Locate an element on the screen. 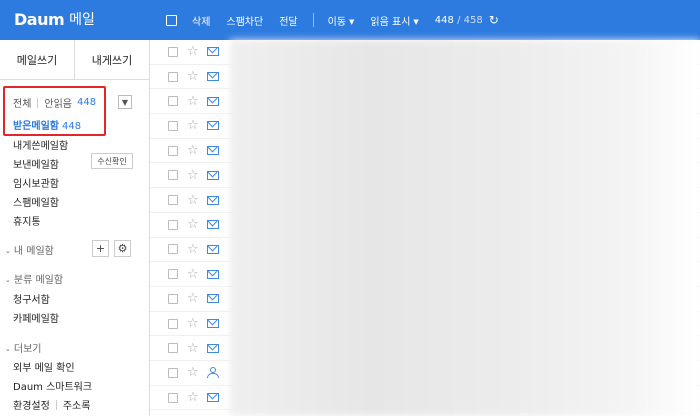 This screenshot has width=700, height=416. sidebar-item-trash: 휴지통 is located at coordinates (27, 220).